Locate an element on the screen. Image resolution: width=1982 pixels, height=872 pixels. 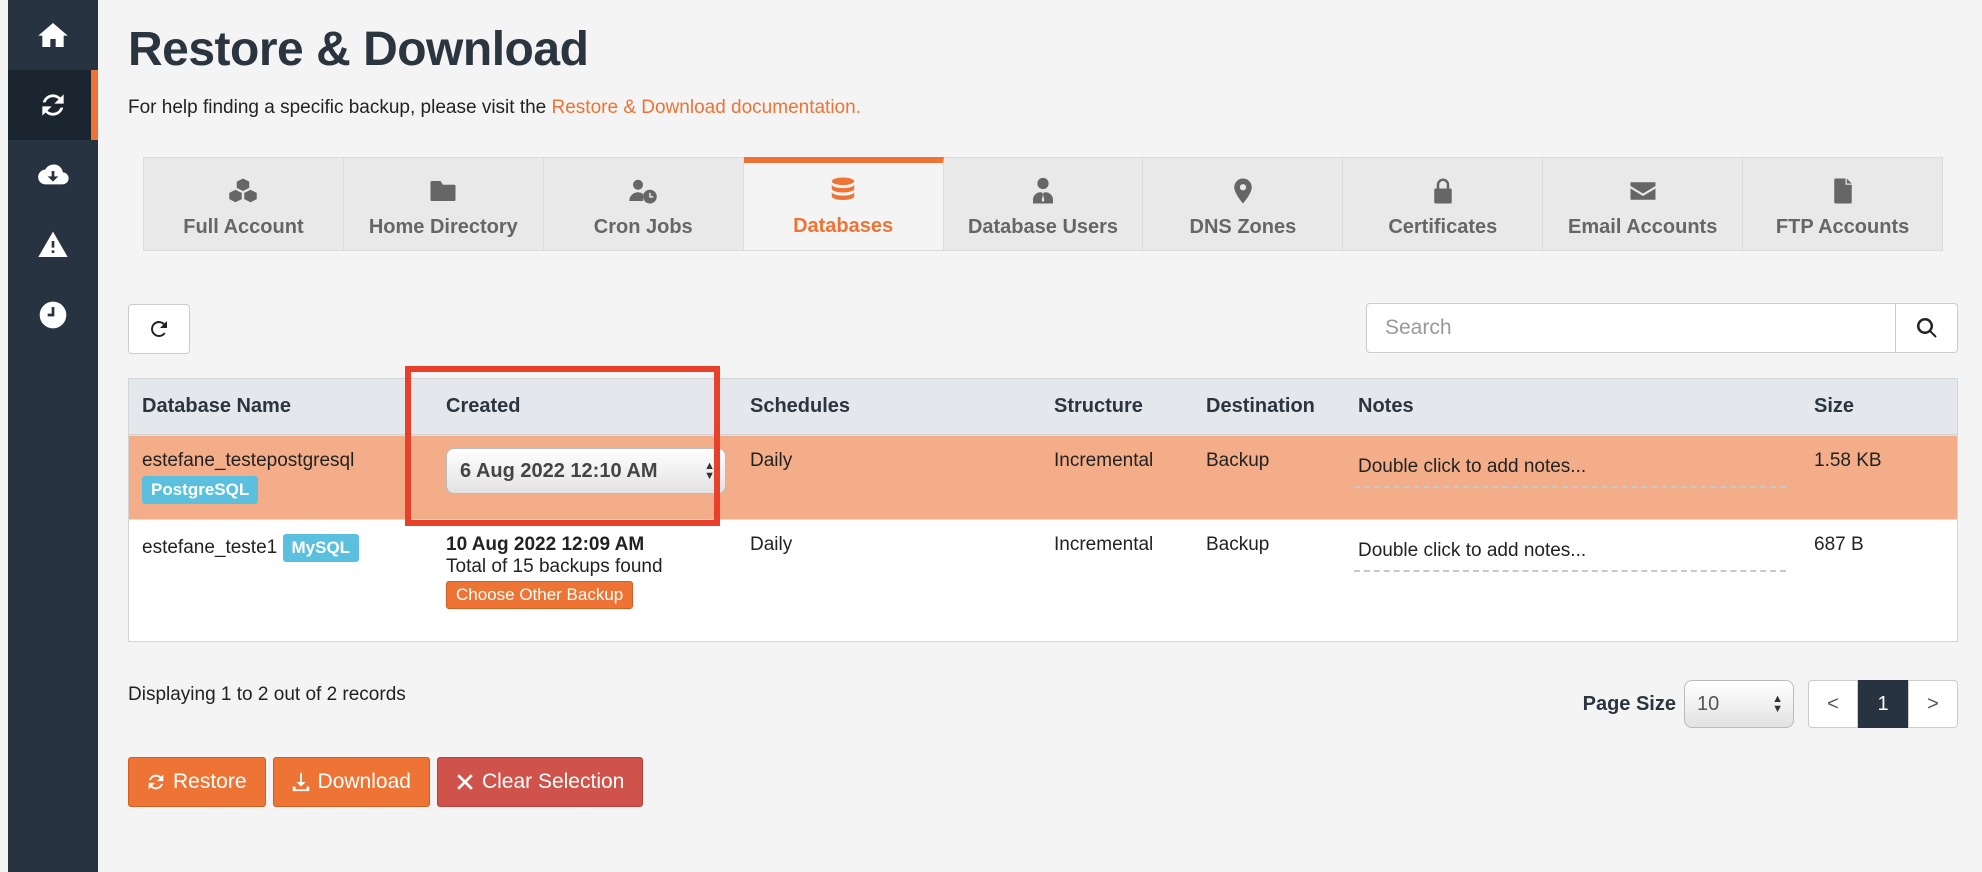
search-input is located at coordinates (1631, 328).